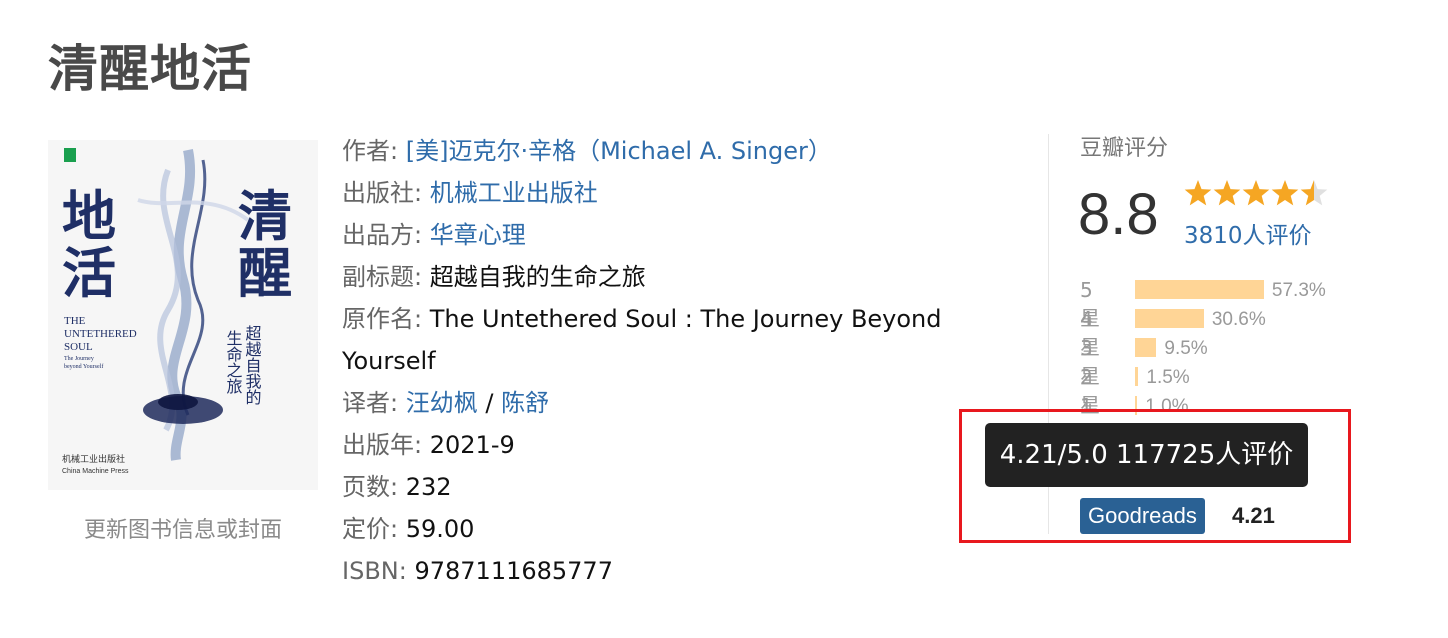 The image size is (1448, 638). I want to click on publisher-link: 机械工业出版社, so click(514, 193).